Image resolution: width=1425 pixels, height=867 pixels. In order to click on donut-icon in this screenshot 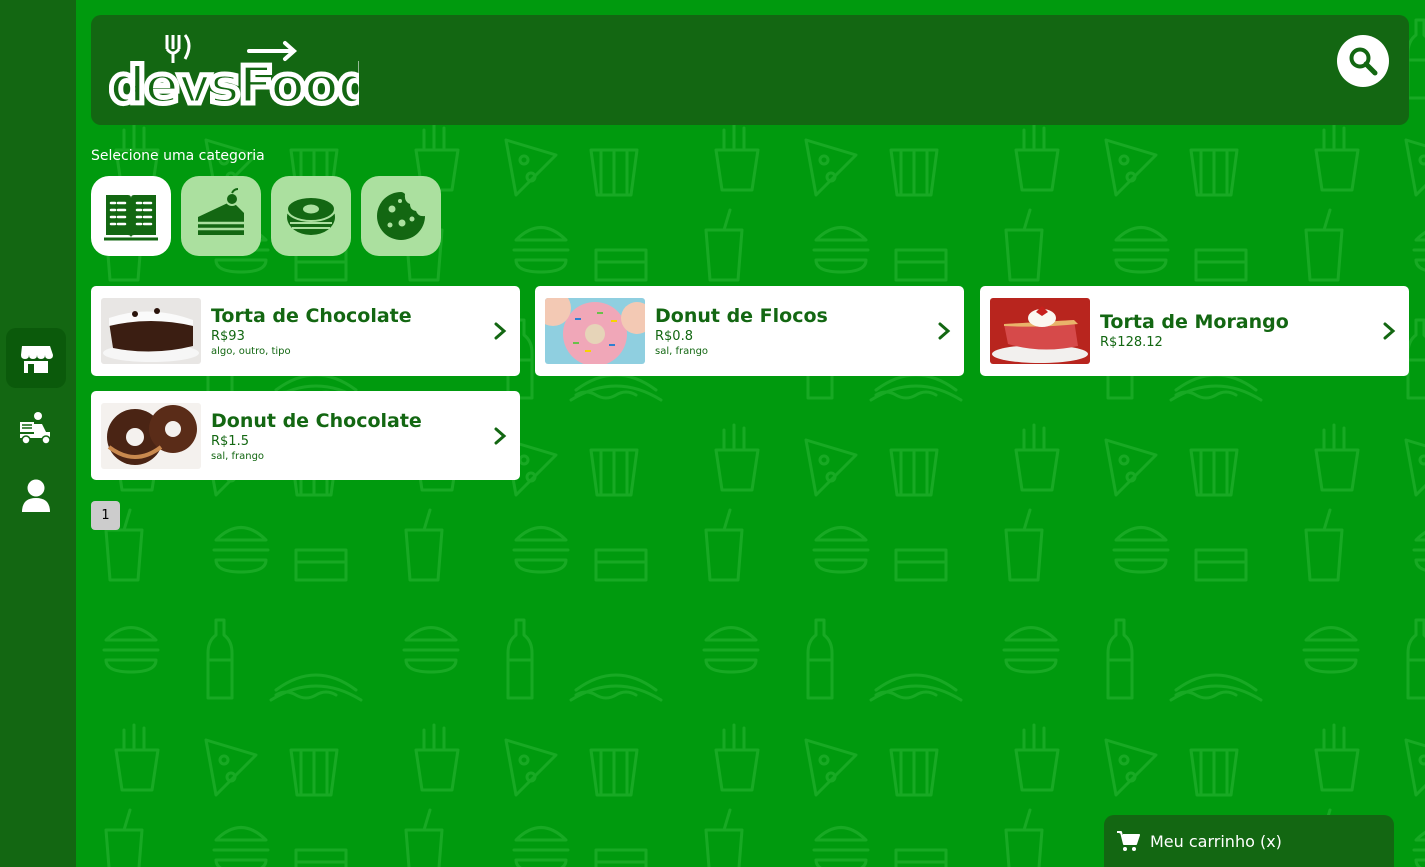, I will do `click(311, 215)`.